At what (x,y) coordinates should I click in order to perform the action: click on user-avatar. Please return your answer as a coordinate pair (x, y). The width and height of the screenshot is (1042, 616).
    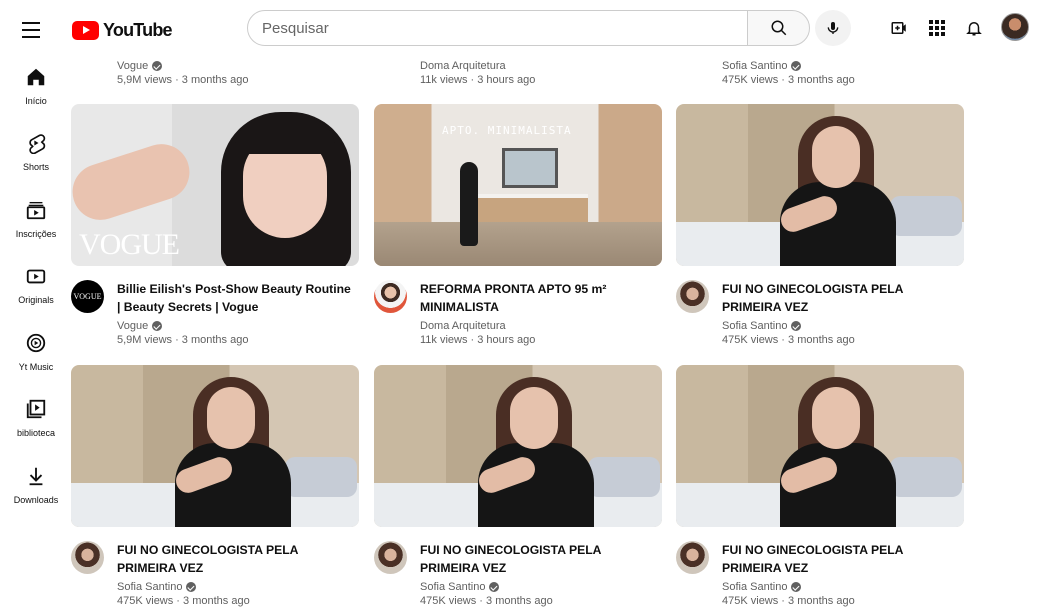
    Looking at the image, I should click on (1015, 27).